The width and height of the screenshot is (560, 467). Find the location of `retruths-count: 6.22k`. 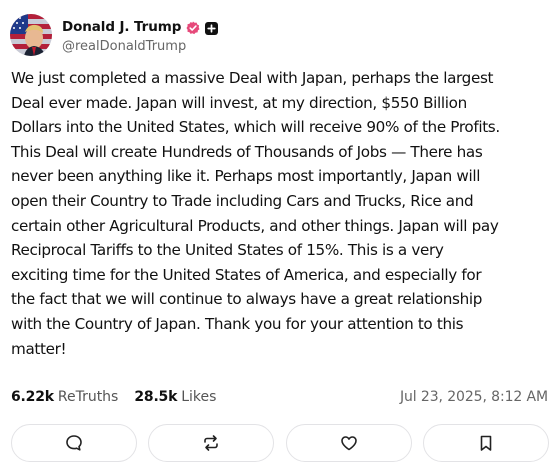

retruths-count: 6.22k is located at coordinates (32, 397).